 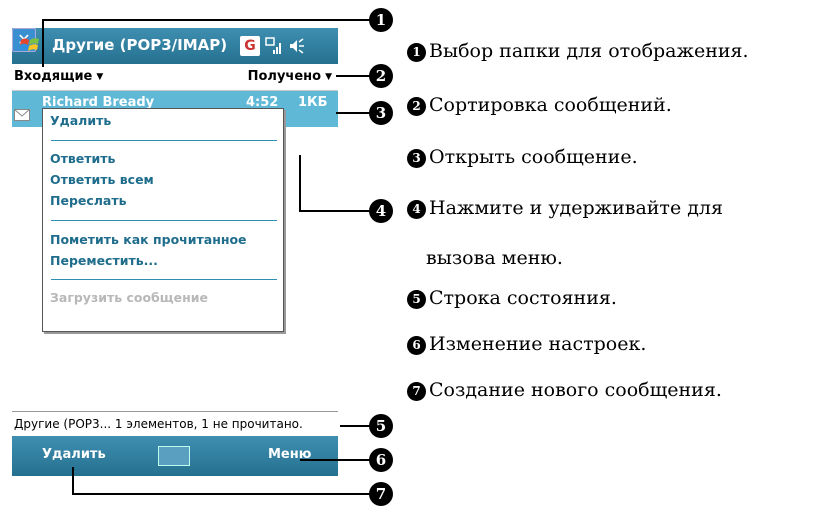 I want to click on callout-line-1-drop, so click(x=43, y=43).